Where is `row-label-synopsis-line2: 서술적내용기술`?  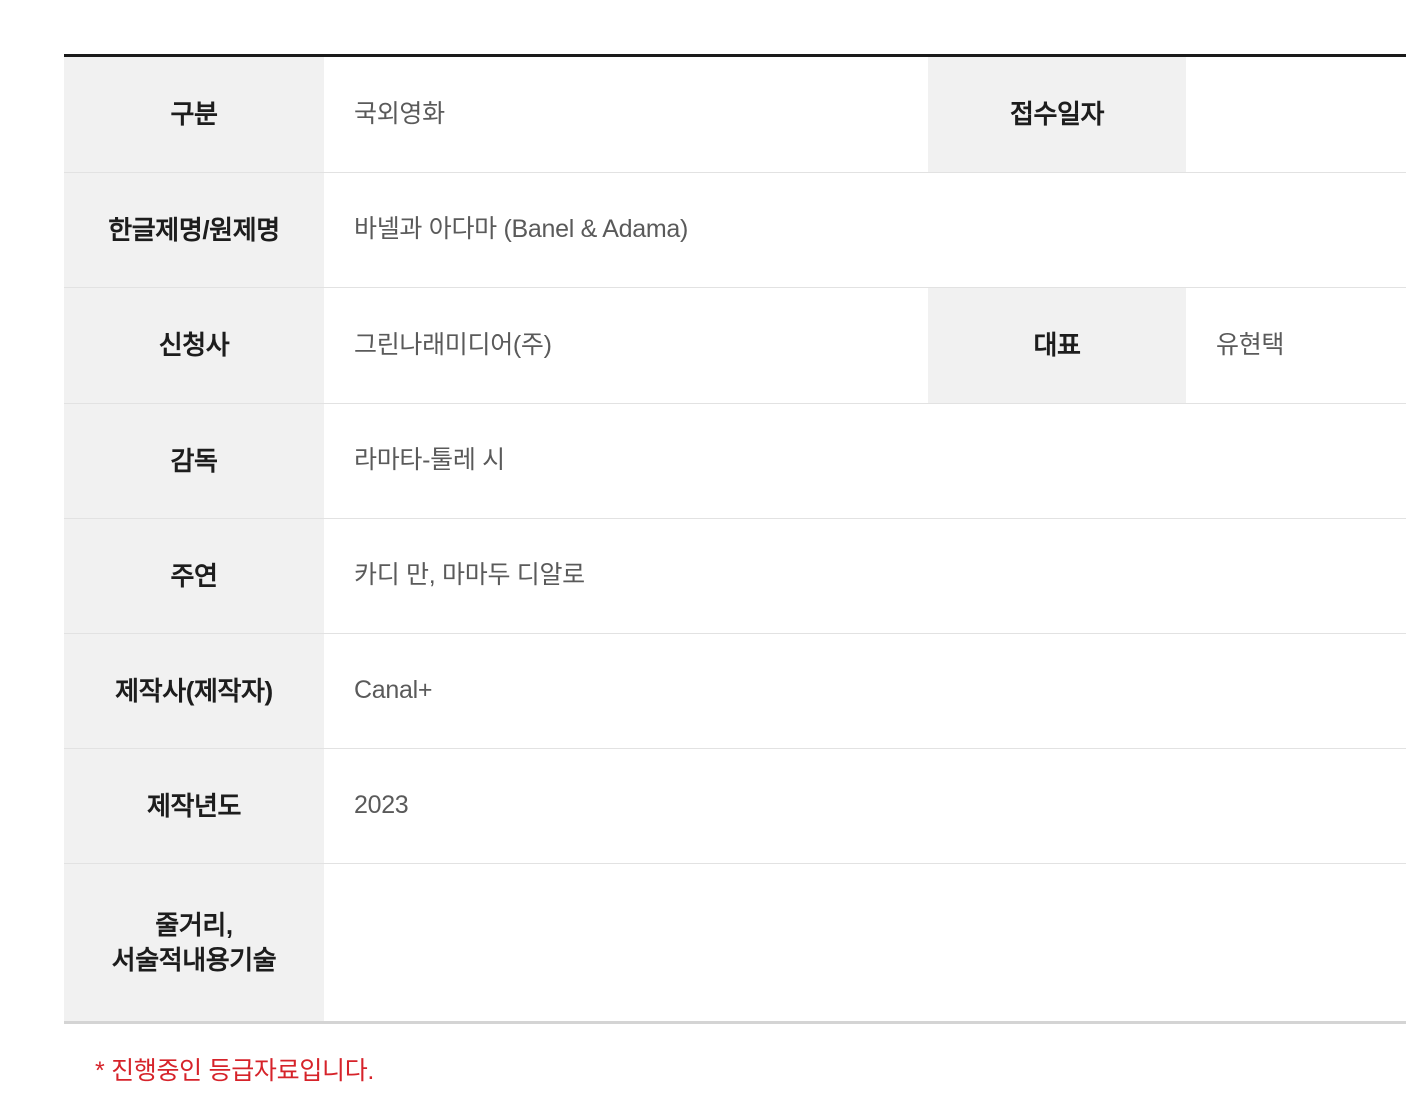
row-label-synopsis-line2: 서술적내용기술 is located at coordinates (194, 959).